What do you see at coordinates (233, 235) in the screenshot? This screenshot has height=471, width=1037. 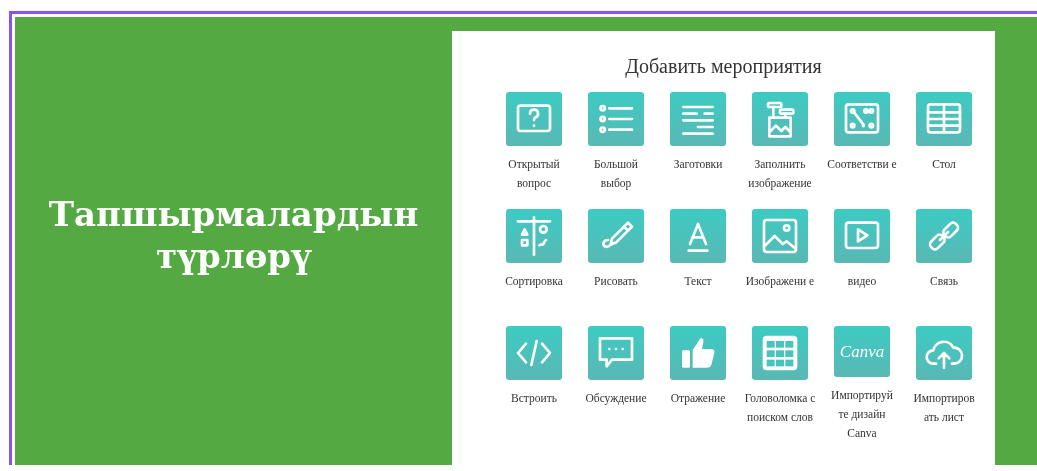 I see `slide-heading: Тапшырмалардын түрлөрү` at bounding box center [233, 235].